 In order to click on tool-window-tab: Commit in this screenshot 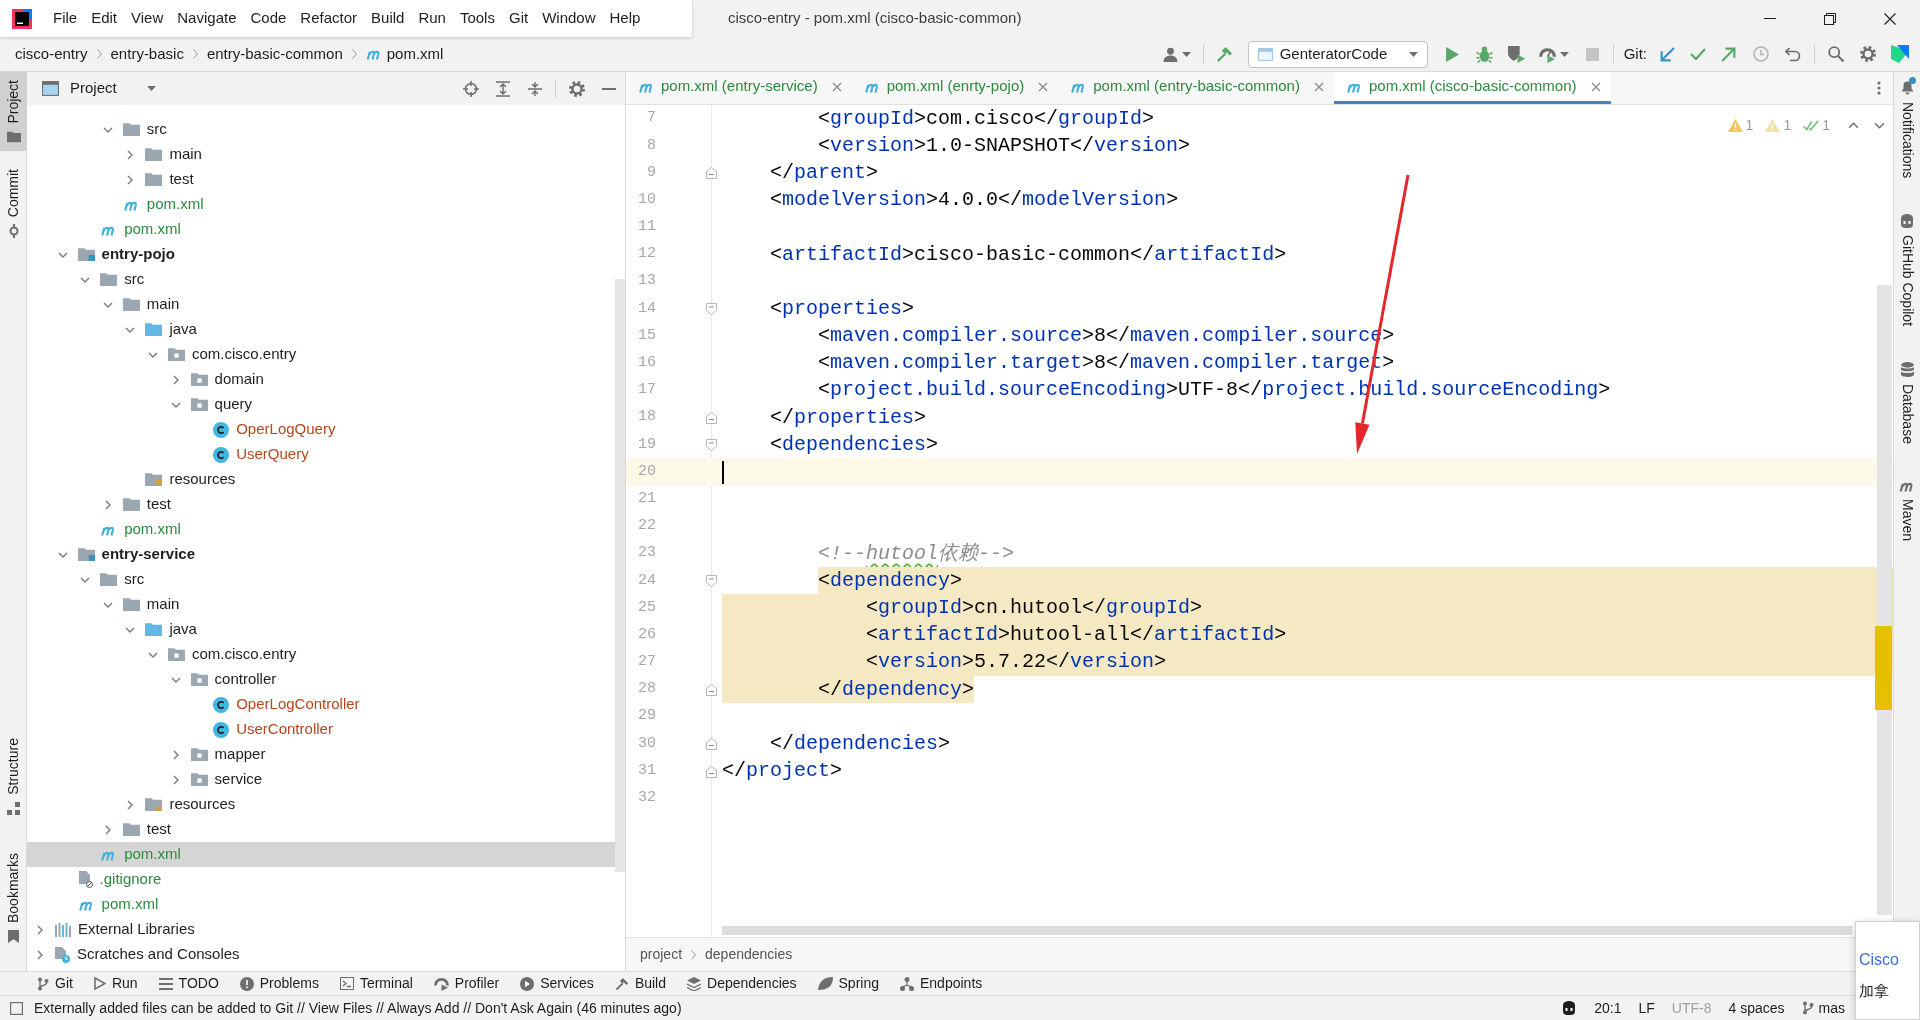, I will do `click(13, 203)`.